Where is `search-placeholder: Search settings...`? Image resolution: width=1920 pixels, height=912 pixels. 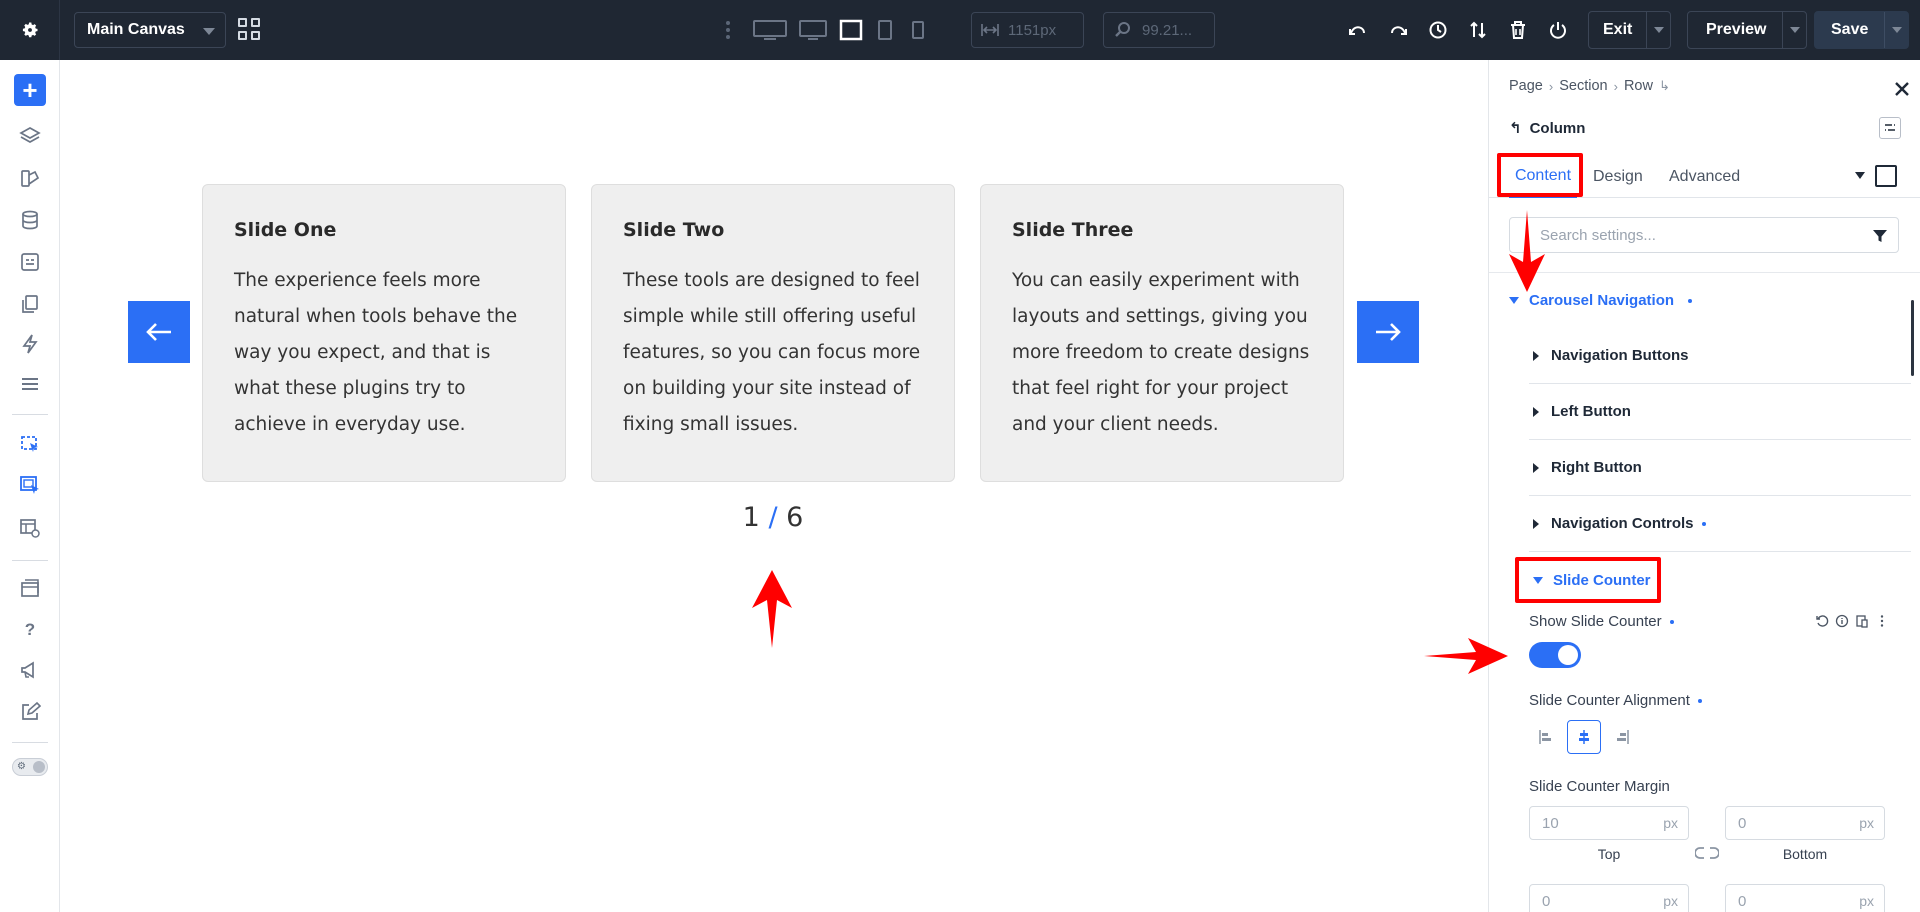
search-placeholder: Search settings... is located at coordinates (1598, 235).